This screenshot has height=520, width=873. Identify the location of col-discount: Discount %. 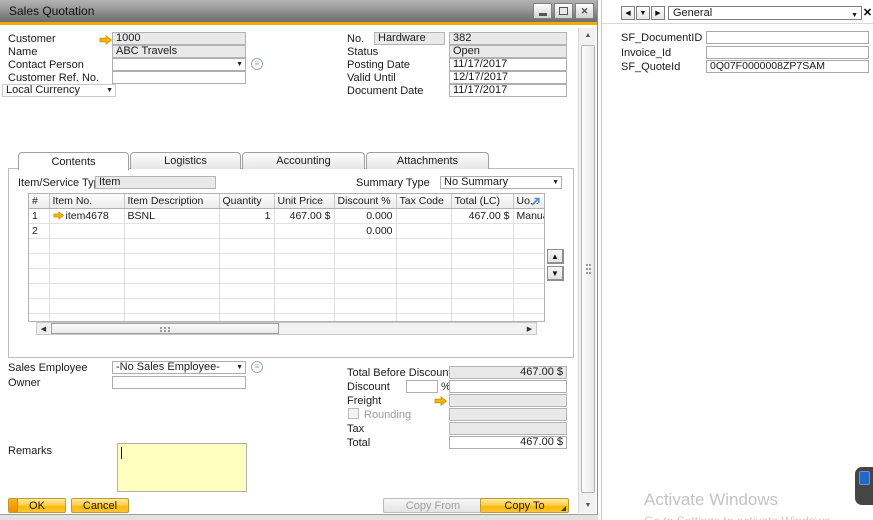
(365, 201).